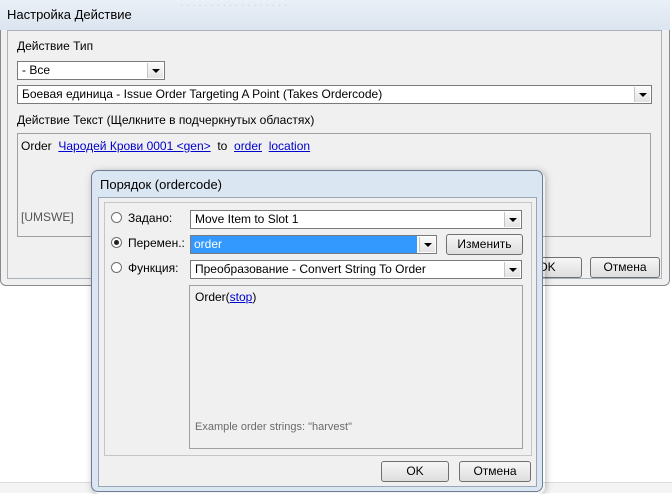 The height and width of the screenshot is (494, 672). Describe the element at coordinates (116, 242) in the screenshot. I see `variable-radio` at that location.